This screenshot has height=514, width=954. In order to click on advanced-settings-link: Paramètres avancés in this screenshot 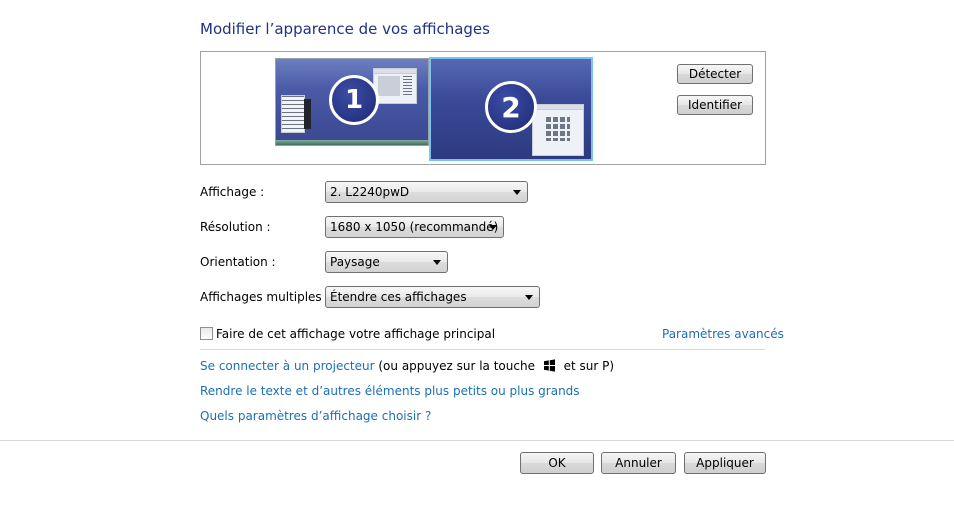, I will do `click(723, 334)`.